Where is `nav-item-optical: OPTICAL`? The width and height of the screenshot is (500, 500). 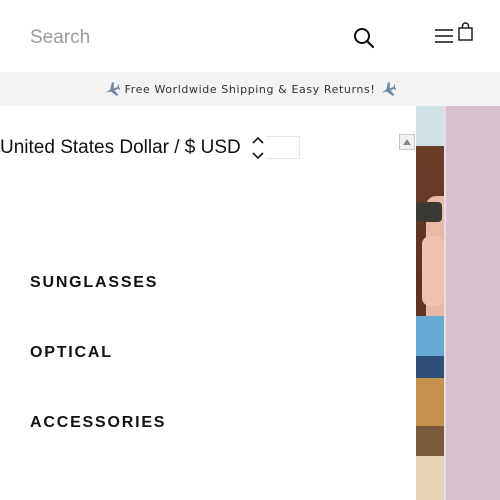
nav-item-optical: OPTICAL is located at coordinates (71, 353).